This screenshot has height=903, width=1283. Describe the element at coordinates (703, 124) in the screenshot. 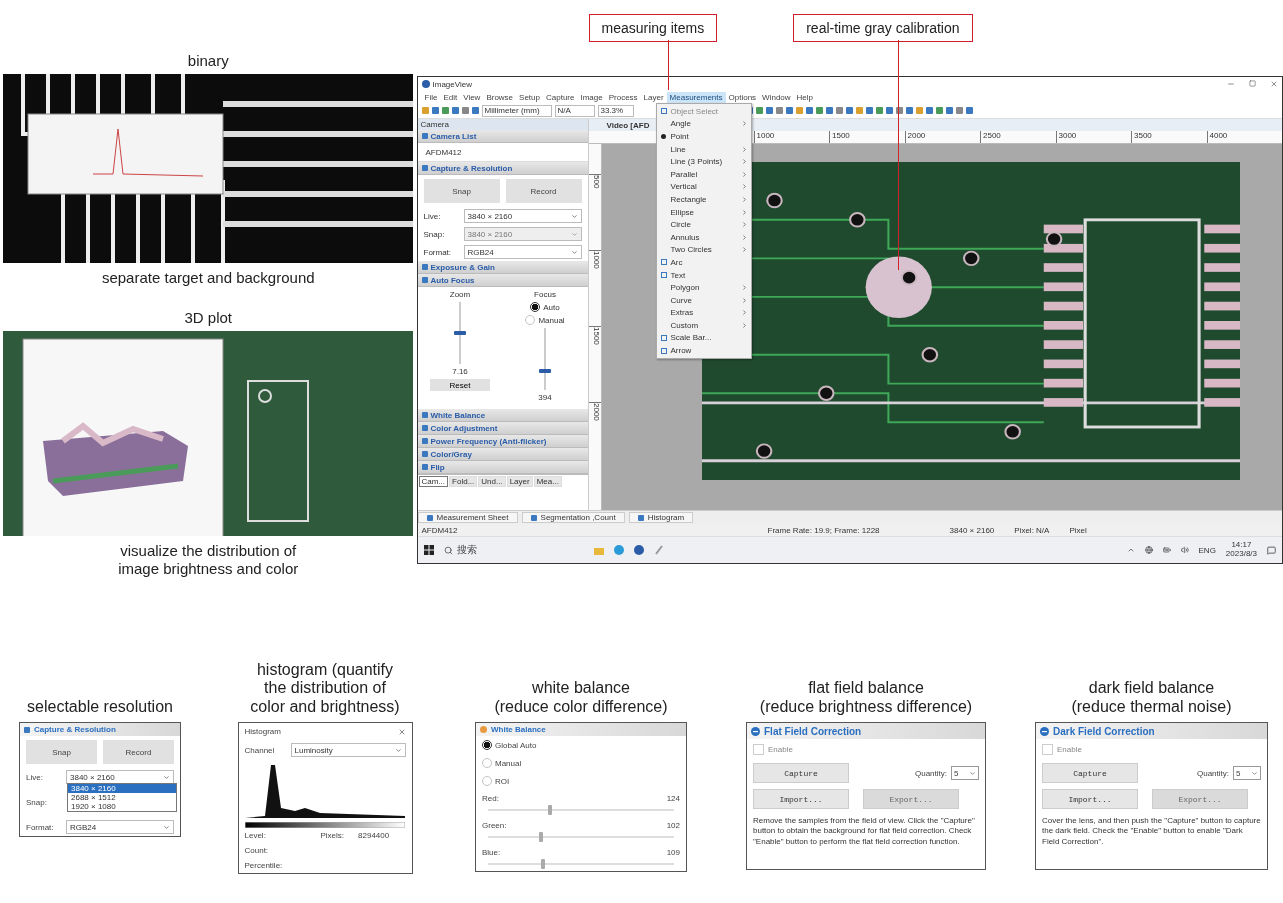

I see `menu-item: Angle` at that location.